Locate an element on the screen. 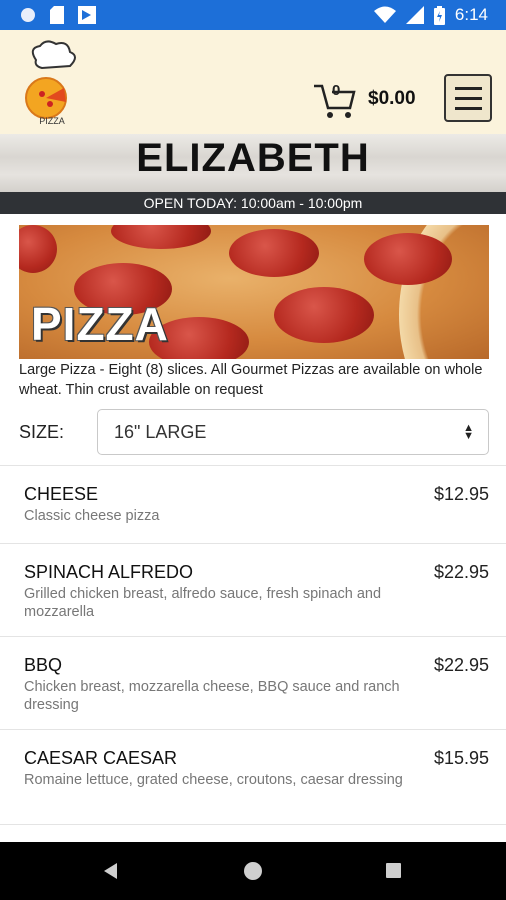 The width and height of the screenshot is (506, 900). size-select: 16" LARGE ▲ ▼ is located at coordinates (293, 432).